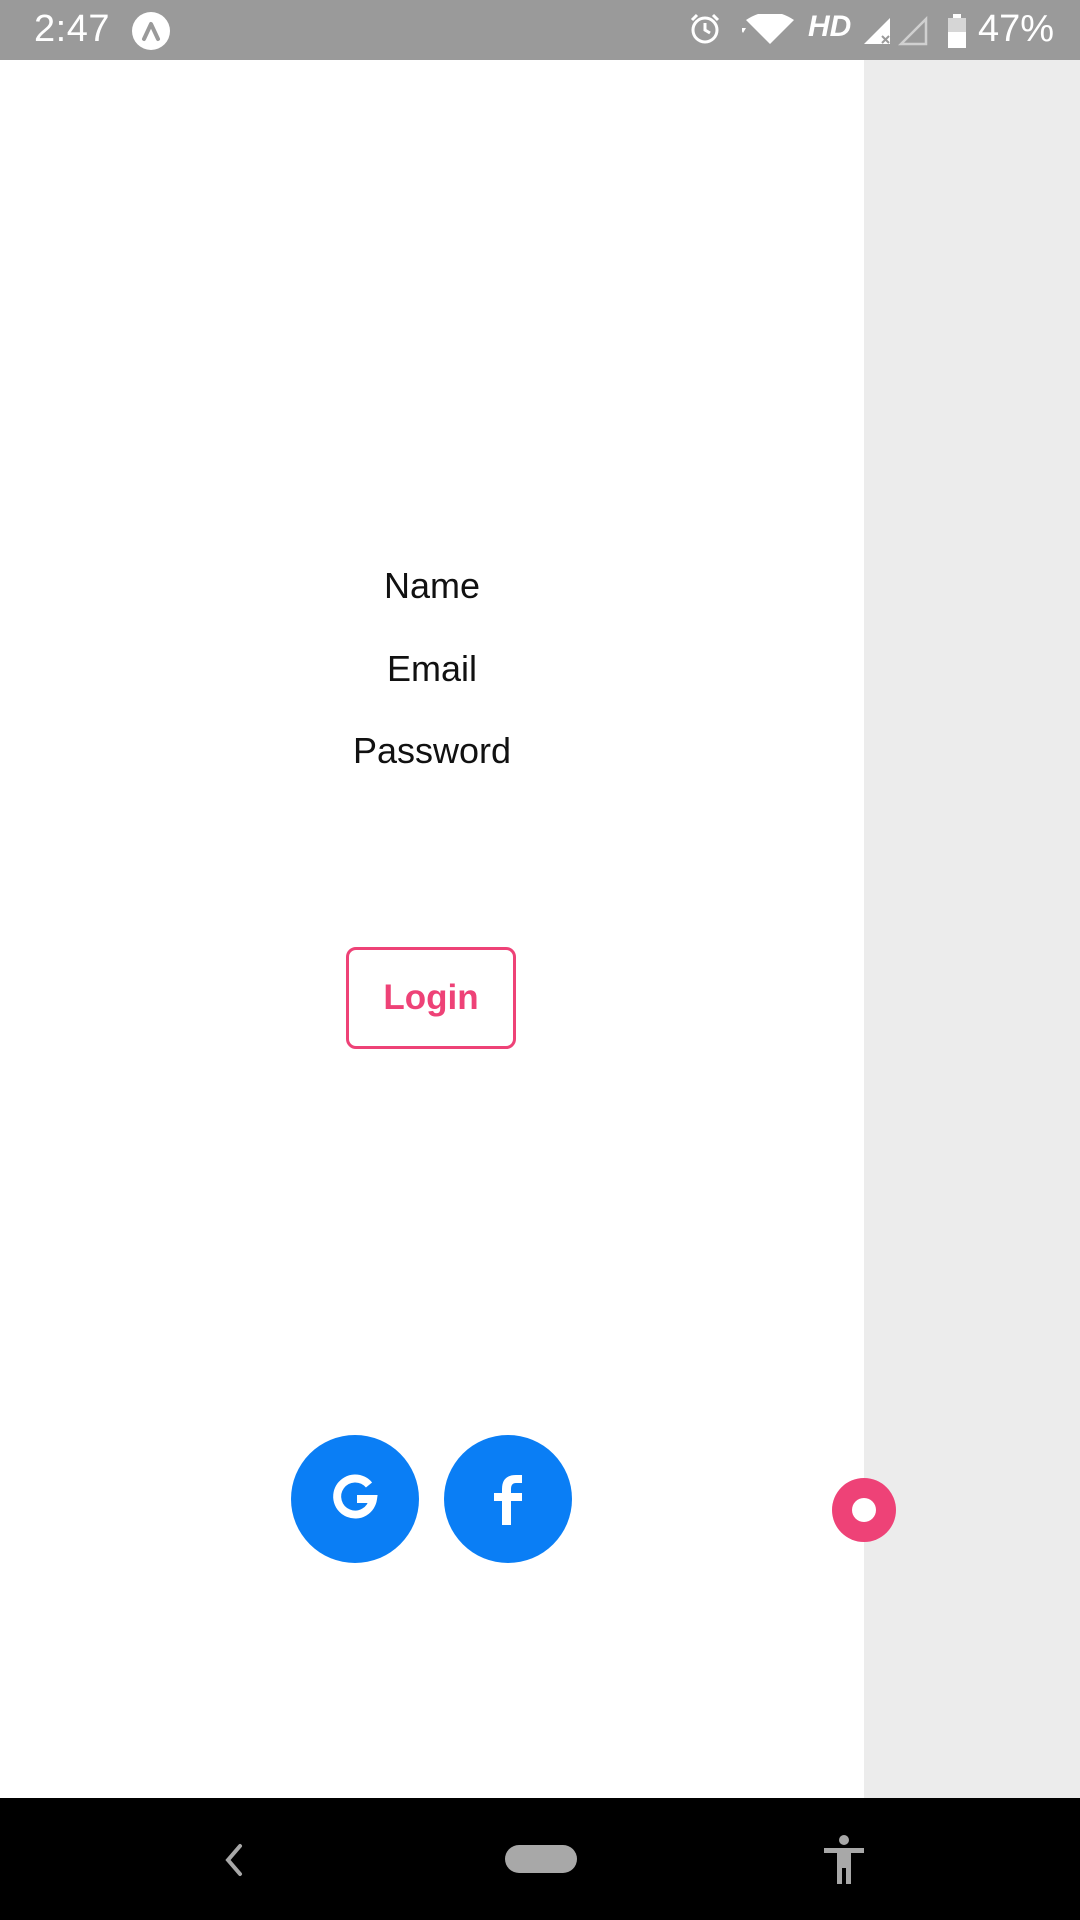 The height and width of the screenshot is (1920, 1080). I want to click on battery-icon, so click(957, 33).